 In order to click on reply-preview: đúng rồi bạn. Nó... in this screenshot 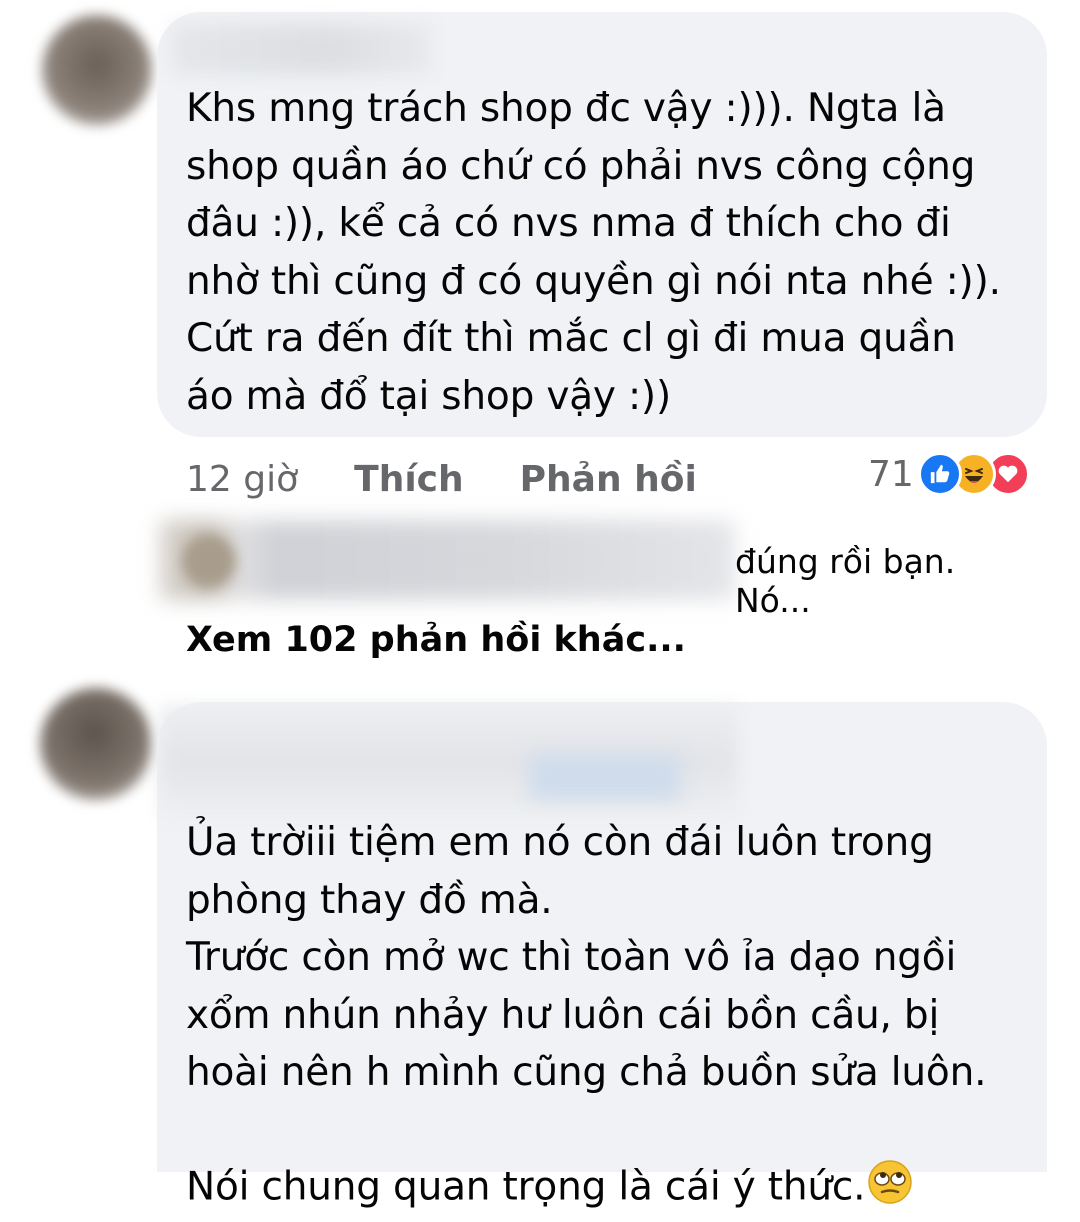, I will do `click(600, 570)`.